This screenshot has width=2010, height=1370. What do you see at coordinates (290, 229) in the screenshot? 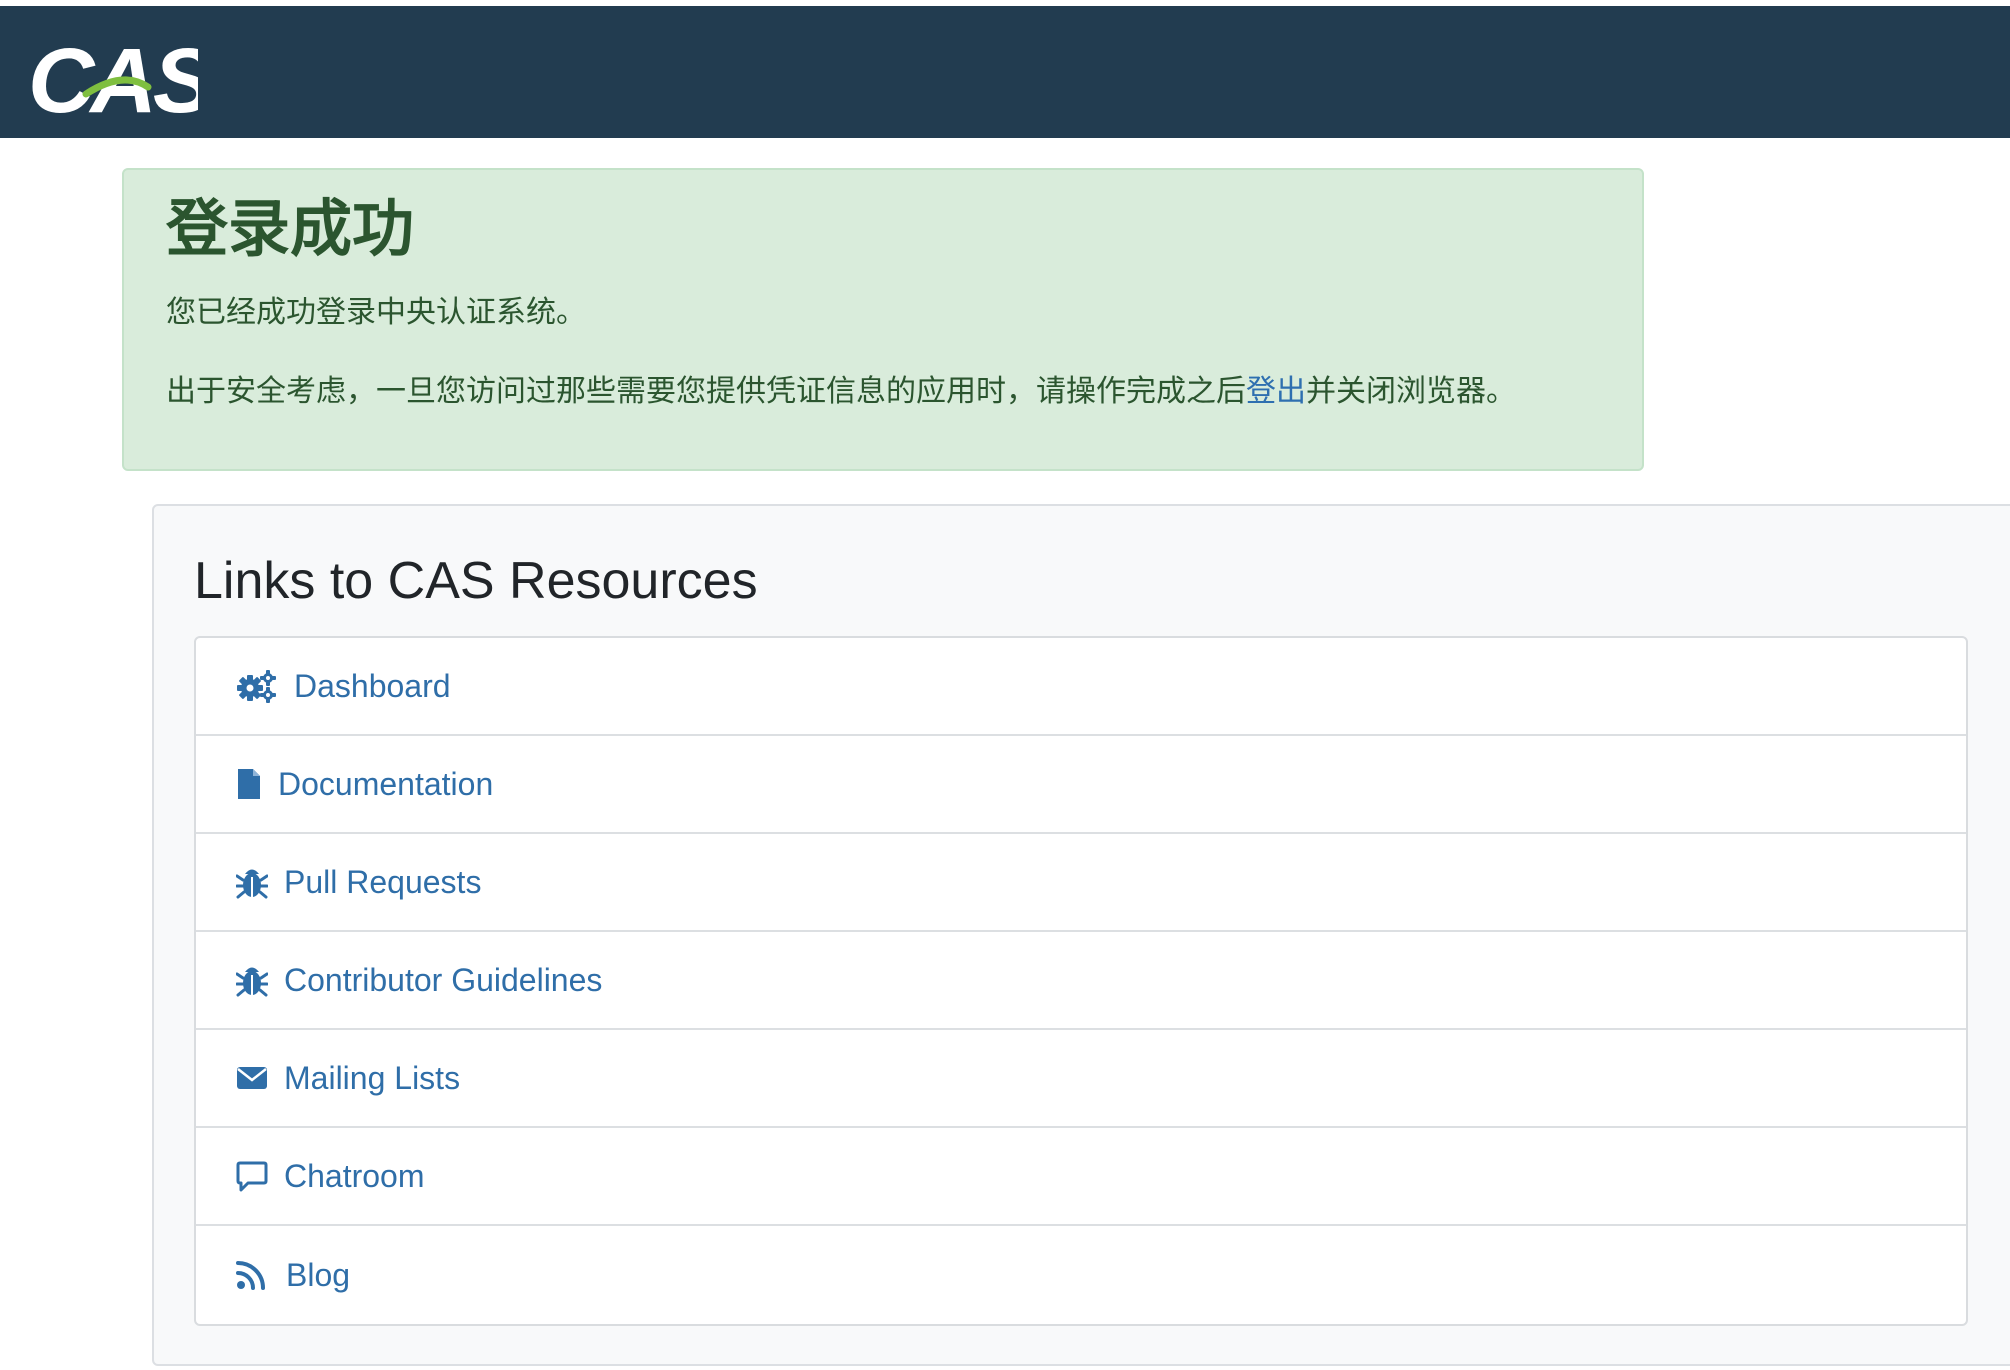
I see `alert-title: 登录成功` at bounding box center [290, 229].